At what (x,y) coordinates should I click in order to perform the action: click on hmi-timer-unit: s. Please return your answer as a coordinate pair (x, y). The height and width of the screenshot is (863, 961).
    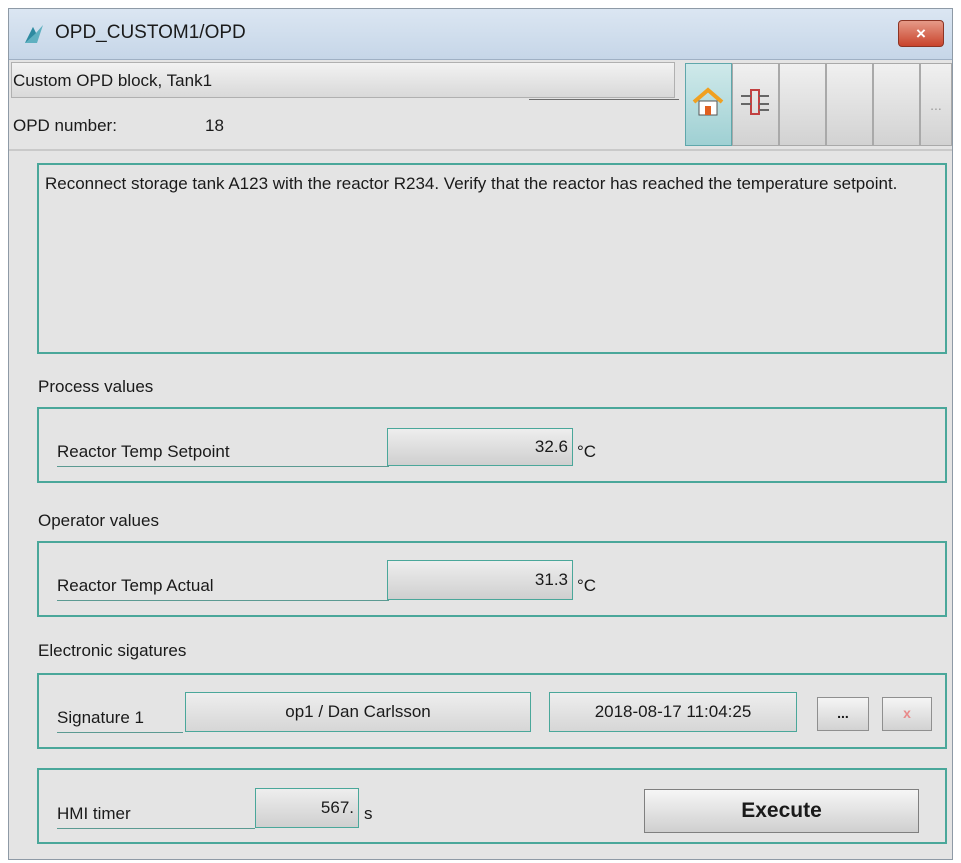
    Looking at the image, I should click on (368, 813).